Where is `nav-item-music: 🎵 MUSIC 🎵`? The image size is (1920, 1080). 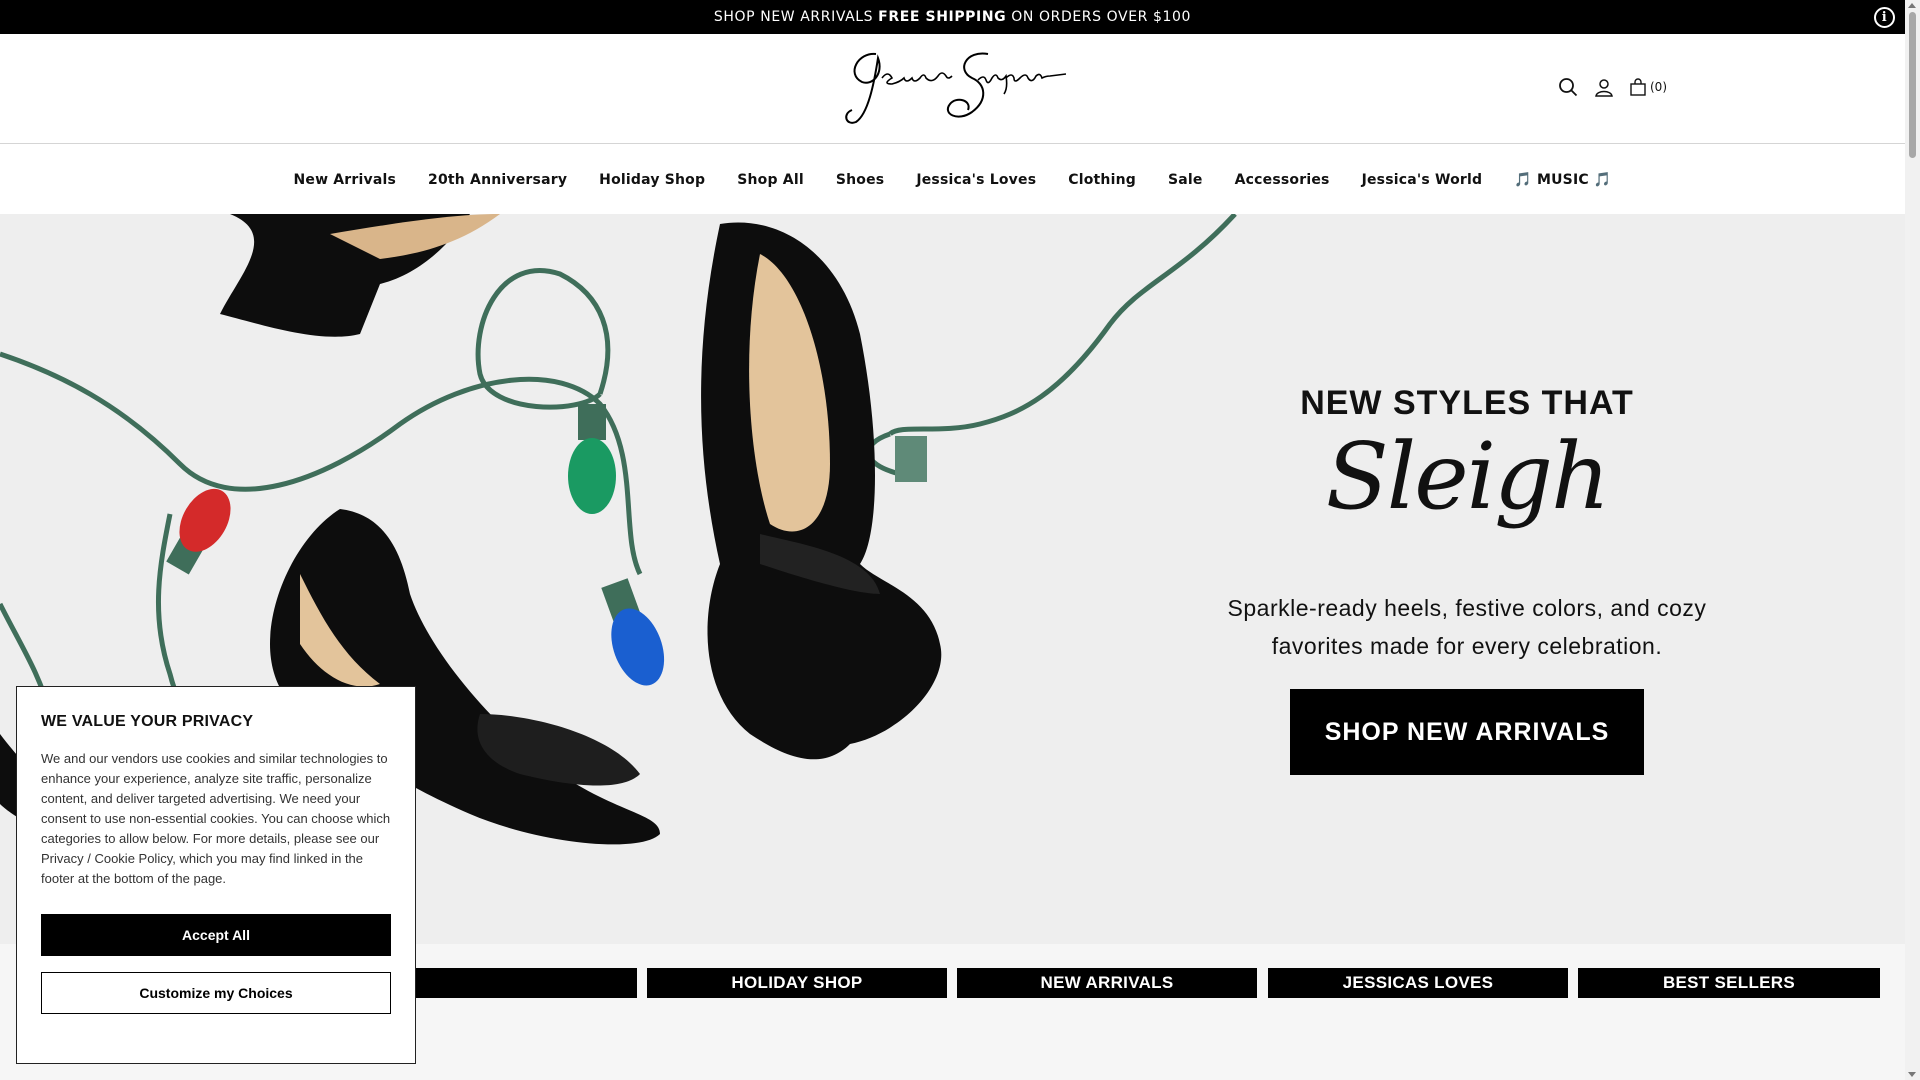 nav-item-music: 🎵 MUSIC 🎵 is located at coordinates (1562, 180).